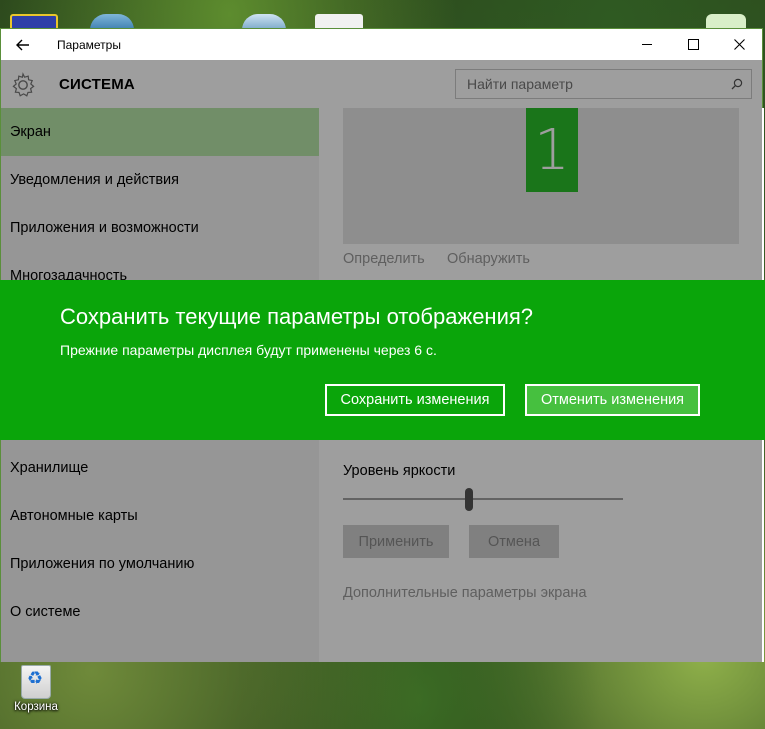 The height and width of the screenshot is (729, 765). What do you see at coordinates (612, 400) in the screenshot?
I see `revert-changes-button: Отменить изменения` at bounding box center [612, 400].